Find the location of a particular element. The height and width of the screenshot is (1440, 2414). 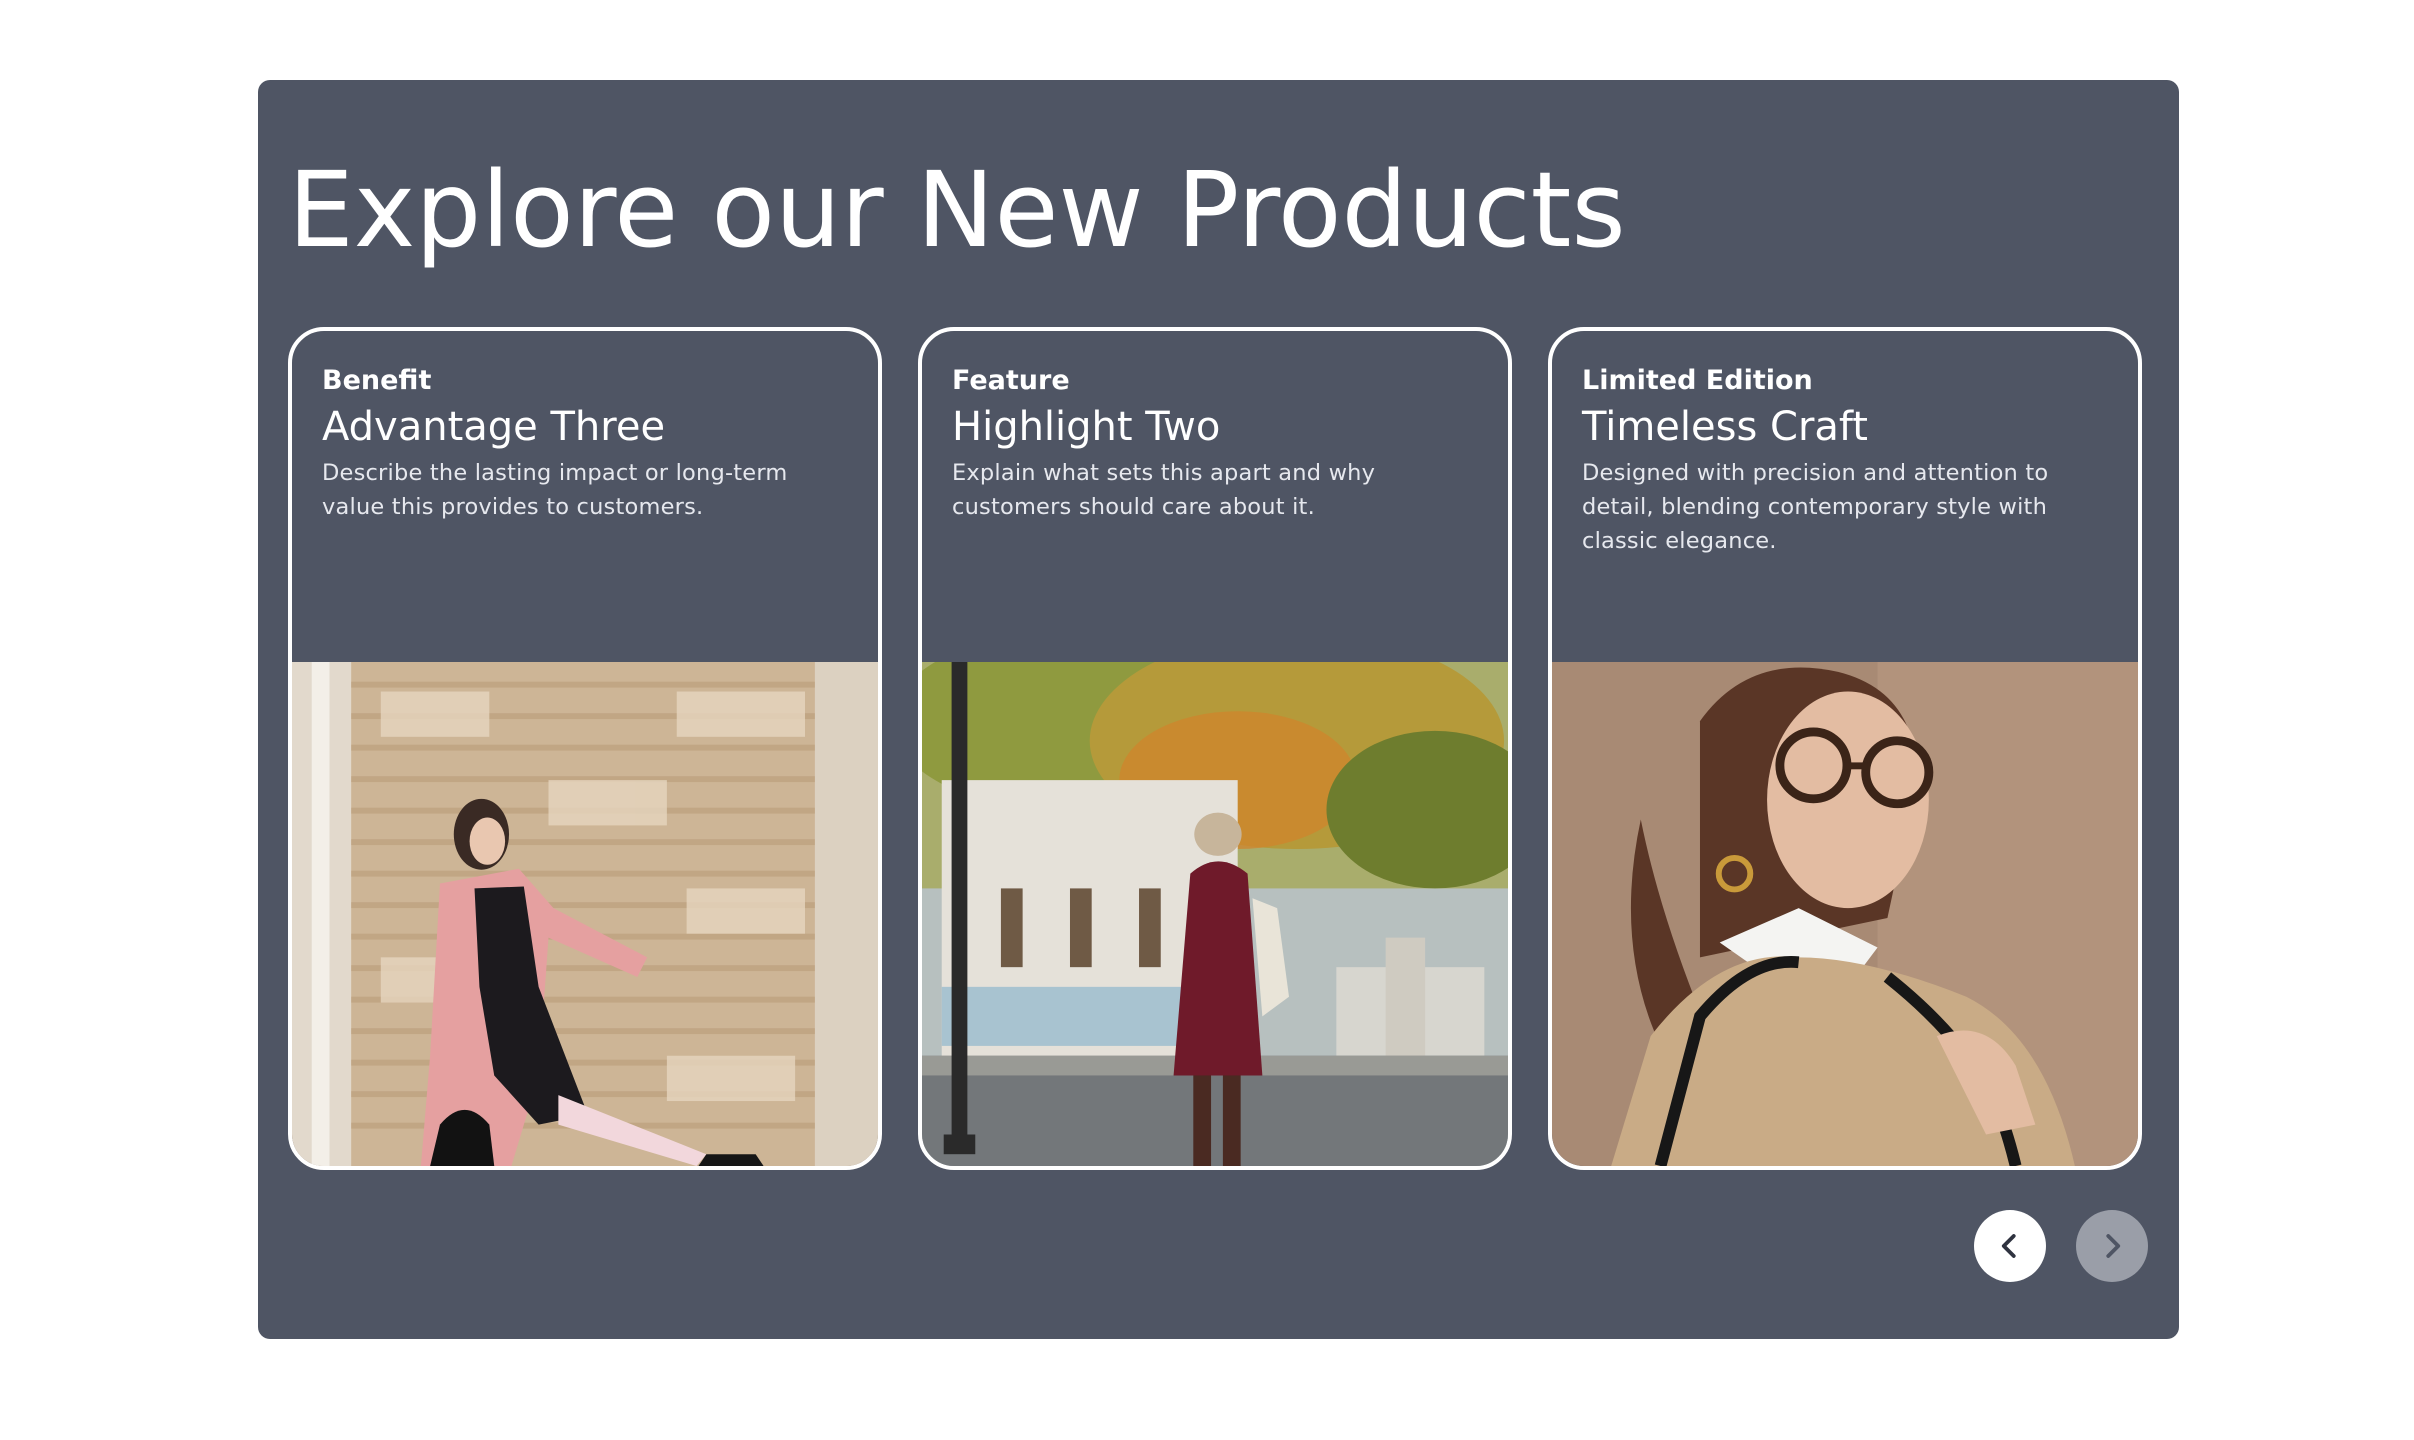

card-image-woman-pink-coat is located at coordinates (585, 914).